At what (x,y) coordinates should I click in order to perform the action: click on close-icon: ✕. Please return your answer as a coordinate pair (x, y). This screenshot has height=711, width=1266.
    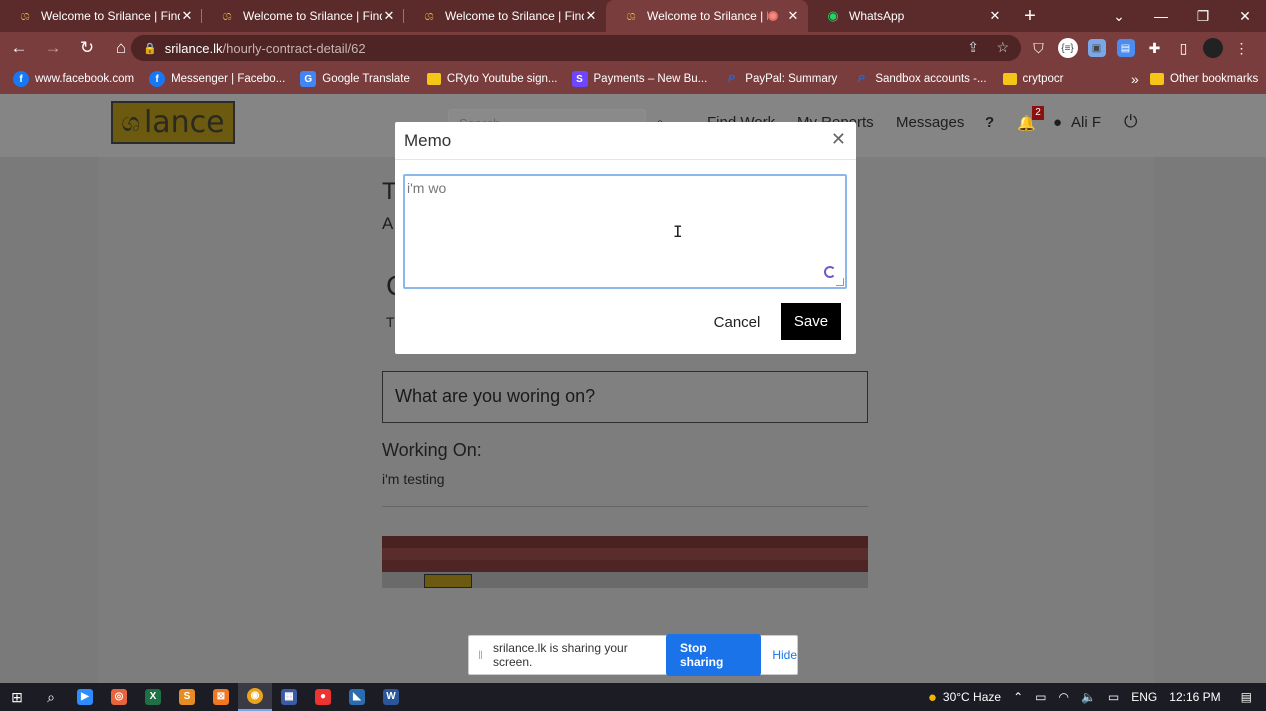
    Looking at the image, I should click on (838, 139).